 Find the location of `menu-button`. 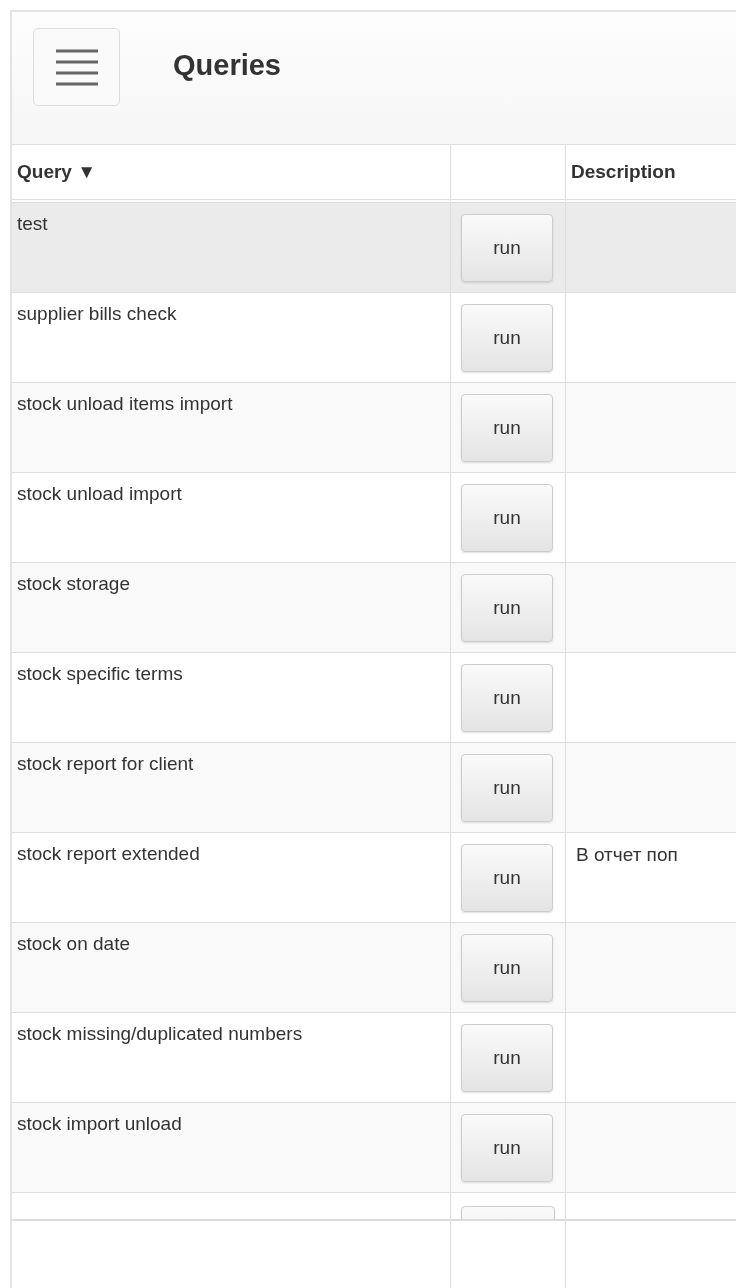

menu-button is located at coordinates (76, 67).